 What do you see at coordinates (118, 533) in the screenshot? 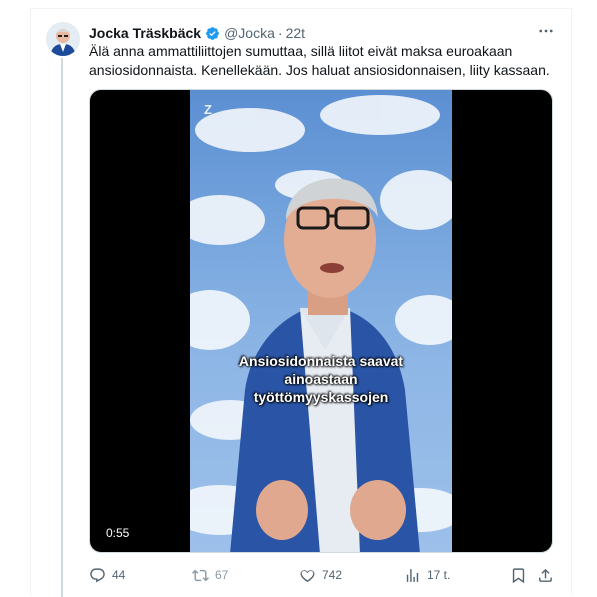
I see `video-duration: 0:55` at bounding box center [118, 533].